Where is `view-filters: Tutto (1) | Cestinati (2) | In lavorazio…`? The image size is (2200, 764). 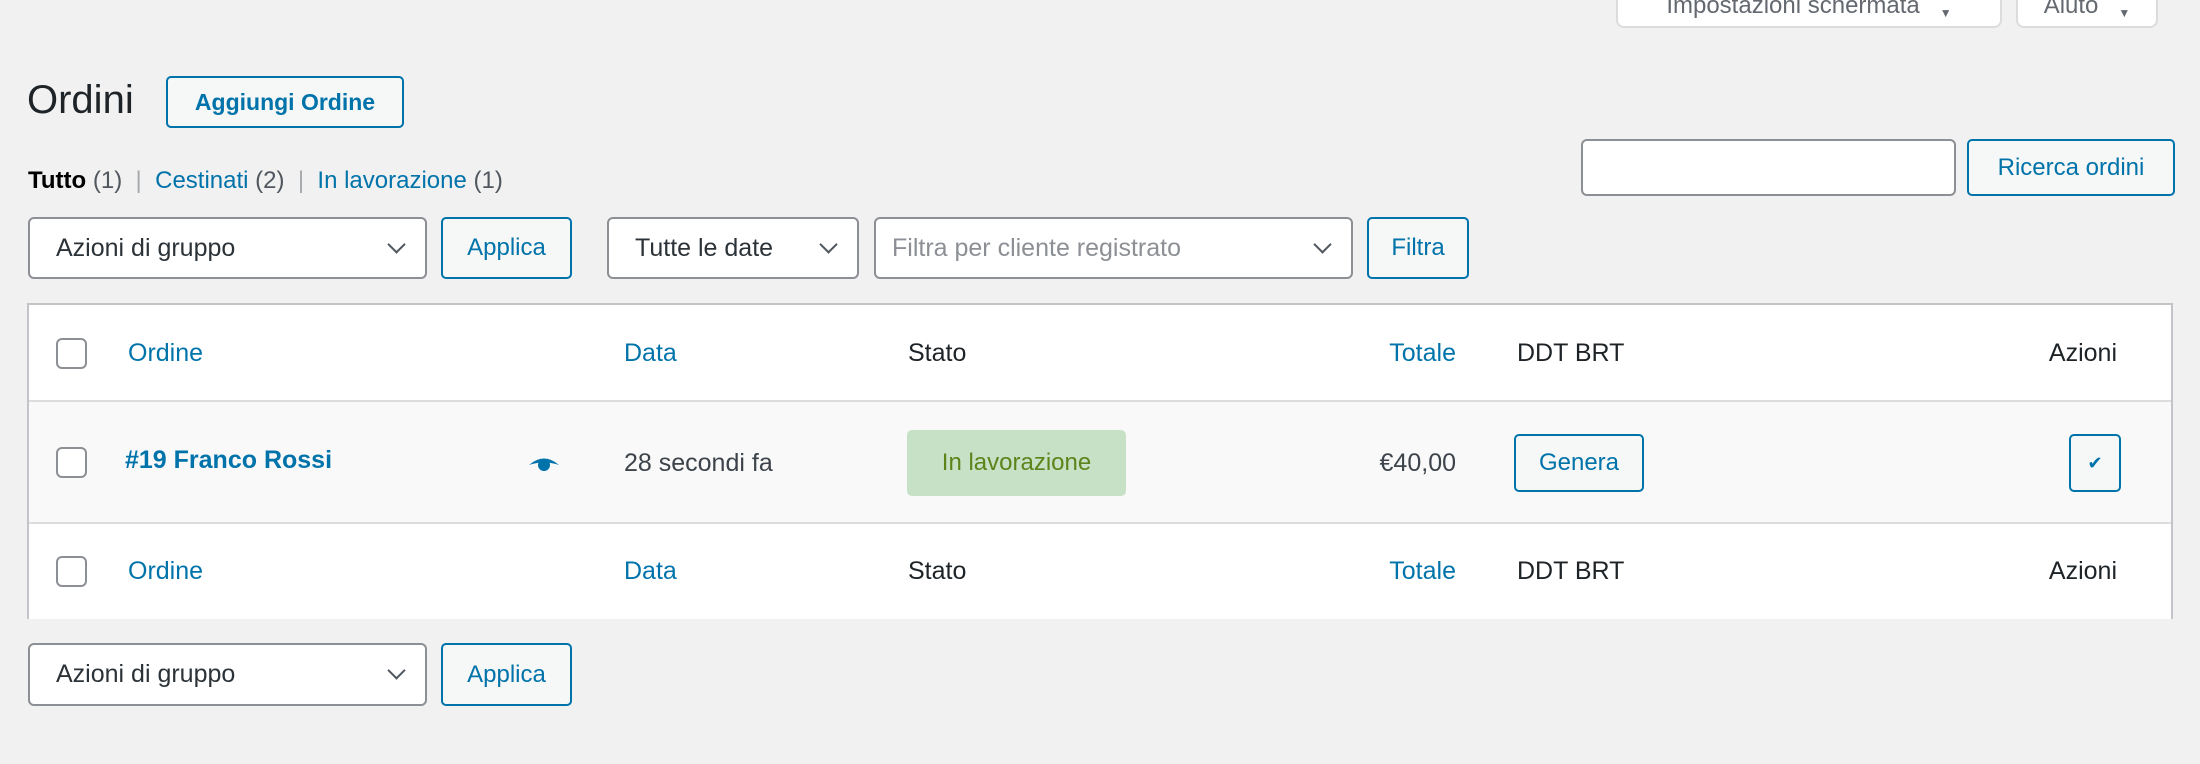 view-filters: Tutto (1) | Cestinati (2) | In lavorazio… is located at coordinates (265, 181).